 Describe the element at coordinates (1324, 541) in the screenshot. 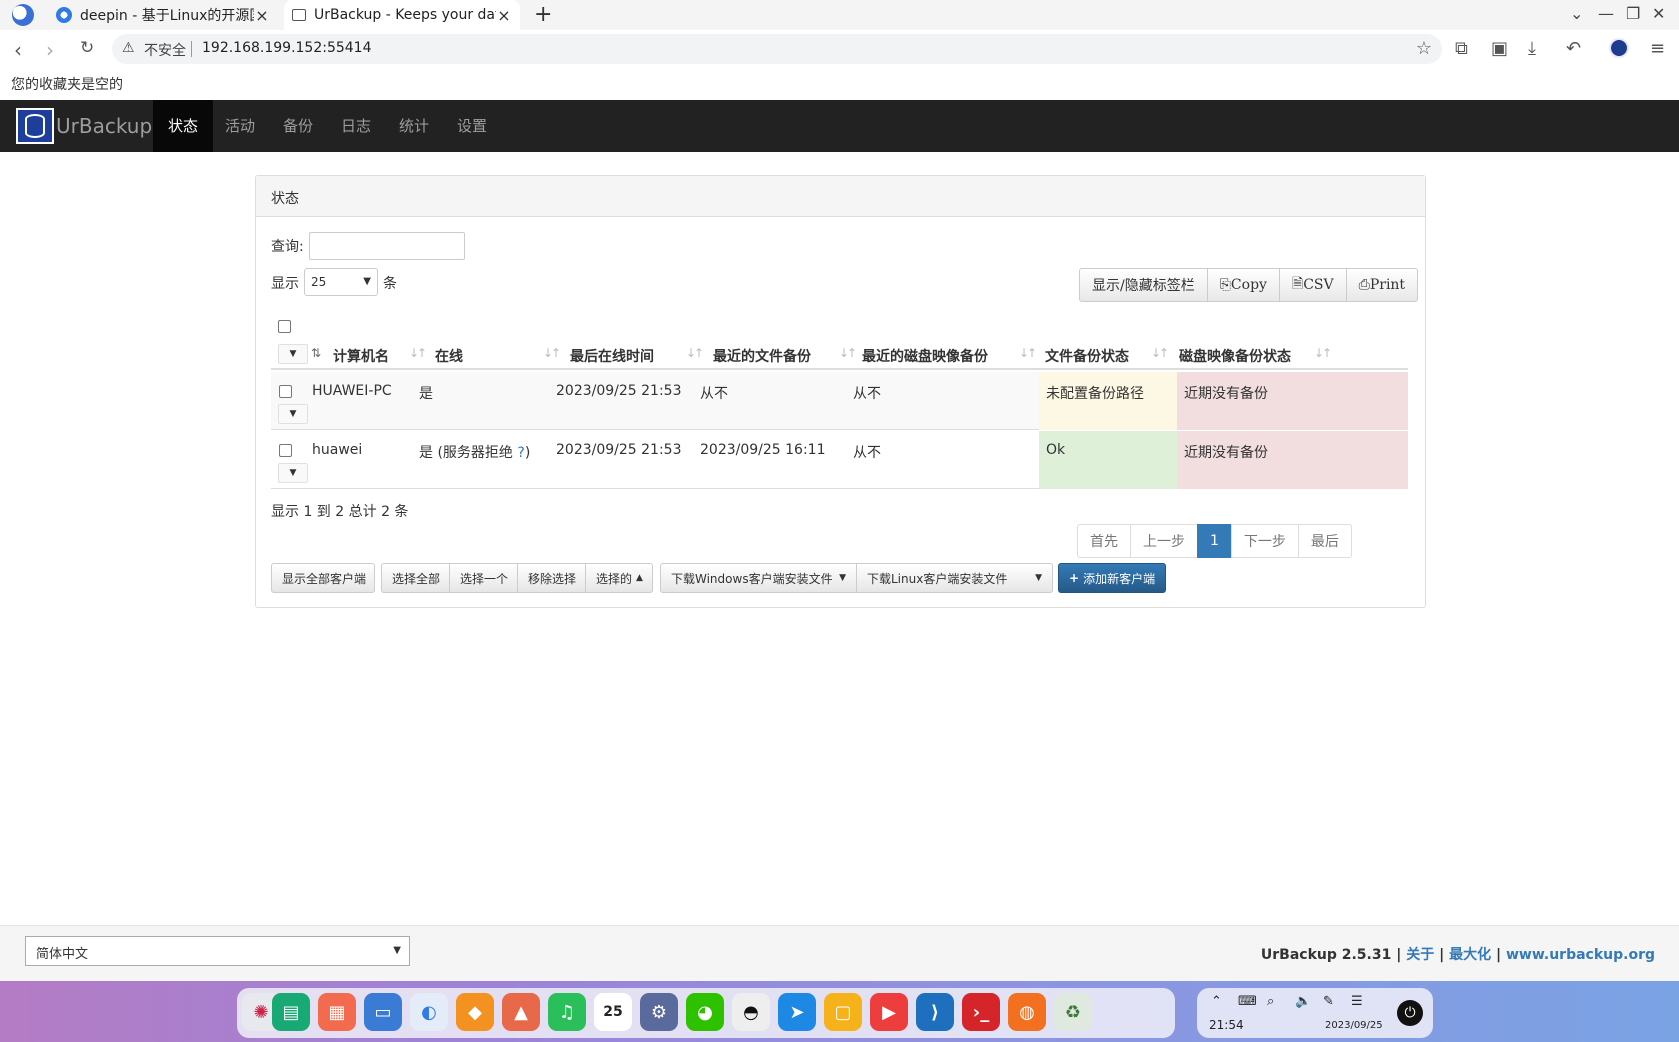

I see `page-last-button: 最后` at that location.